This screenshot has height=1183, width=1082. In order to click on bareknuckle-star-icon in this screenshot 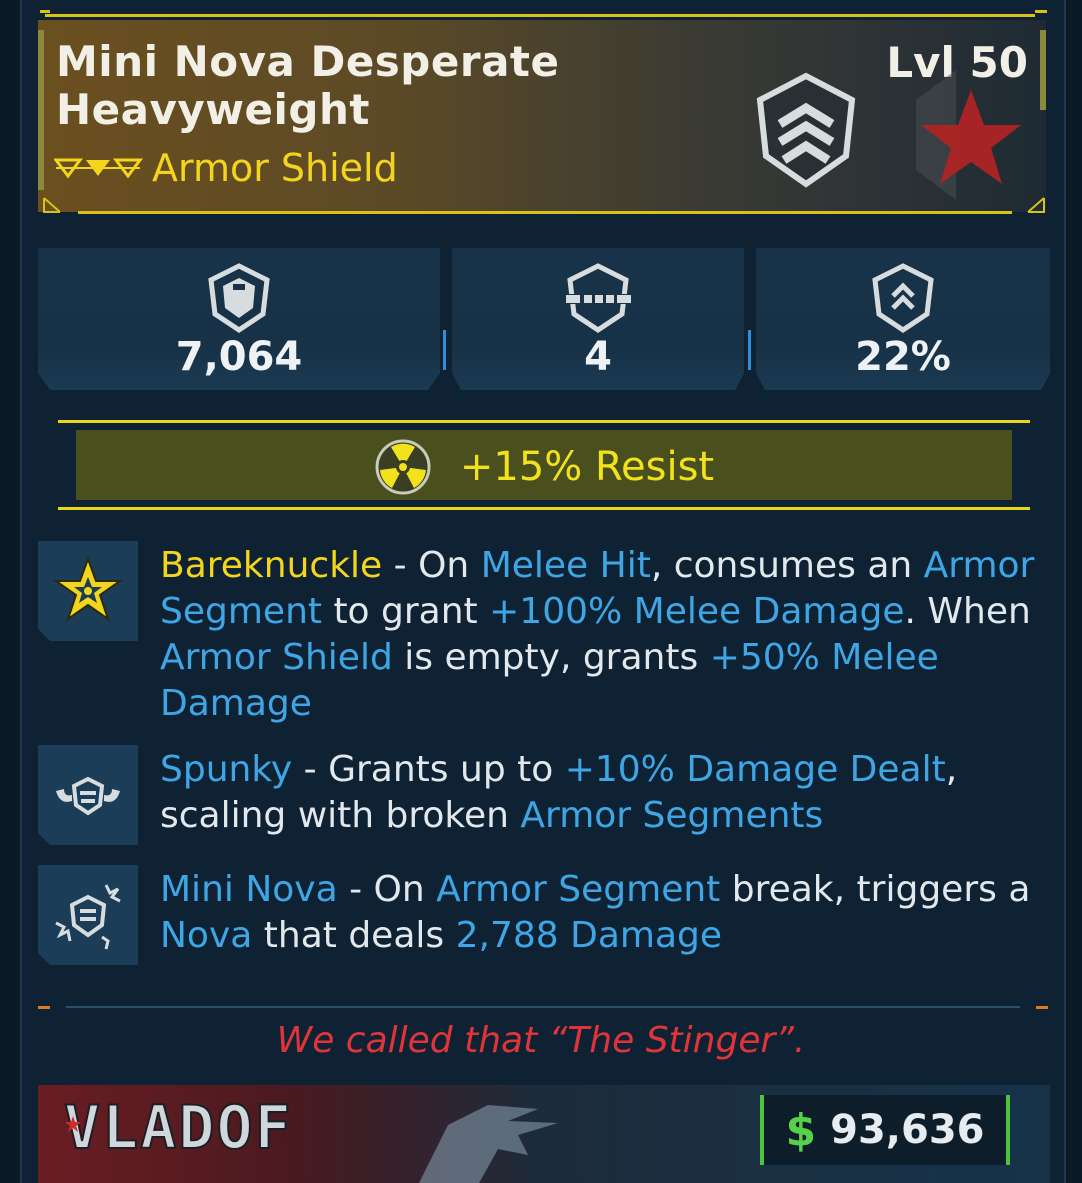, I will do `click(88, 589)`.